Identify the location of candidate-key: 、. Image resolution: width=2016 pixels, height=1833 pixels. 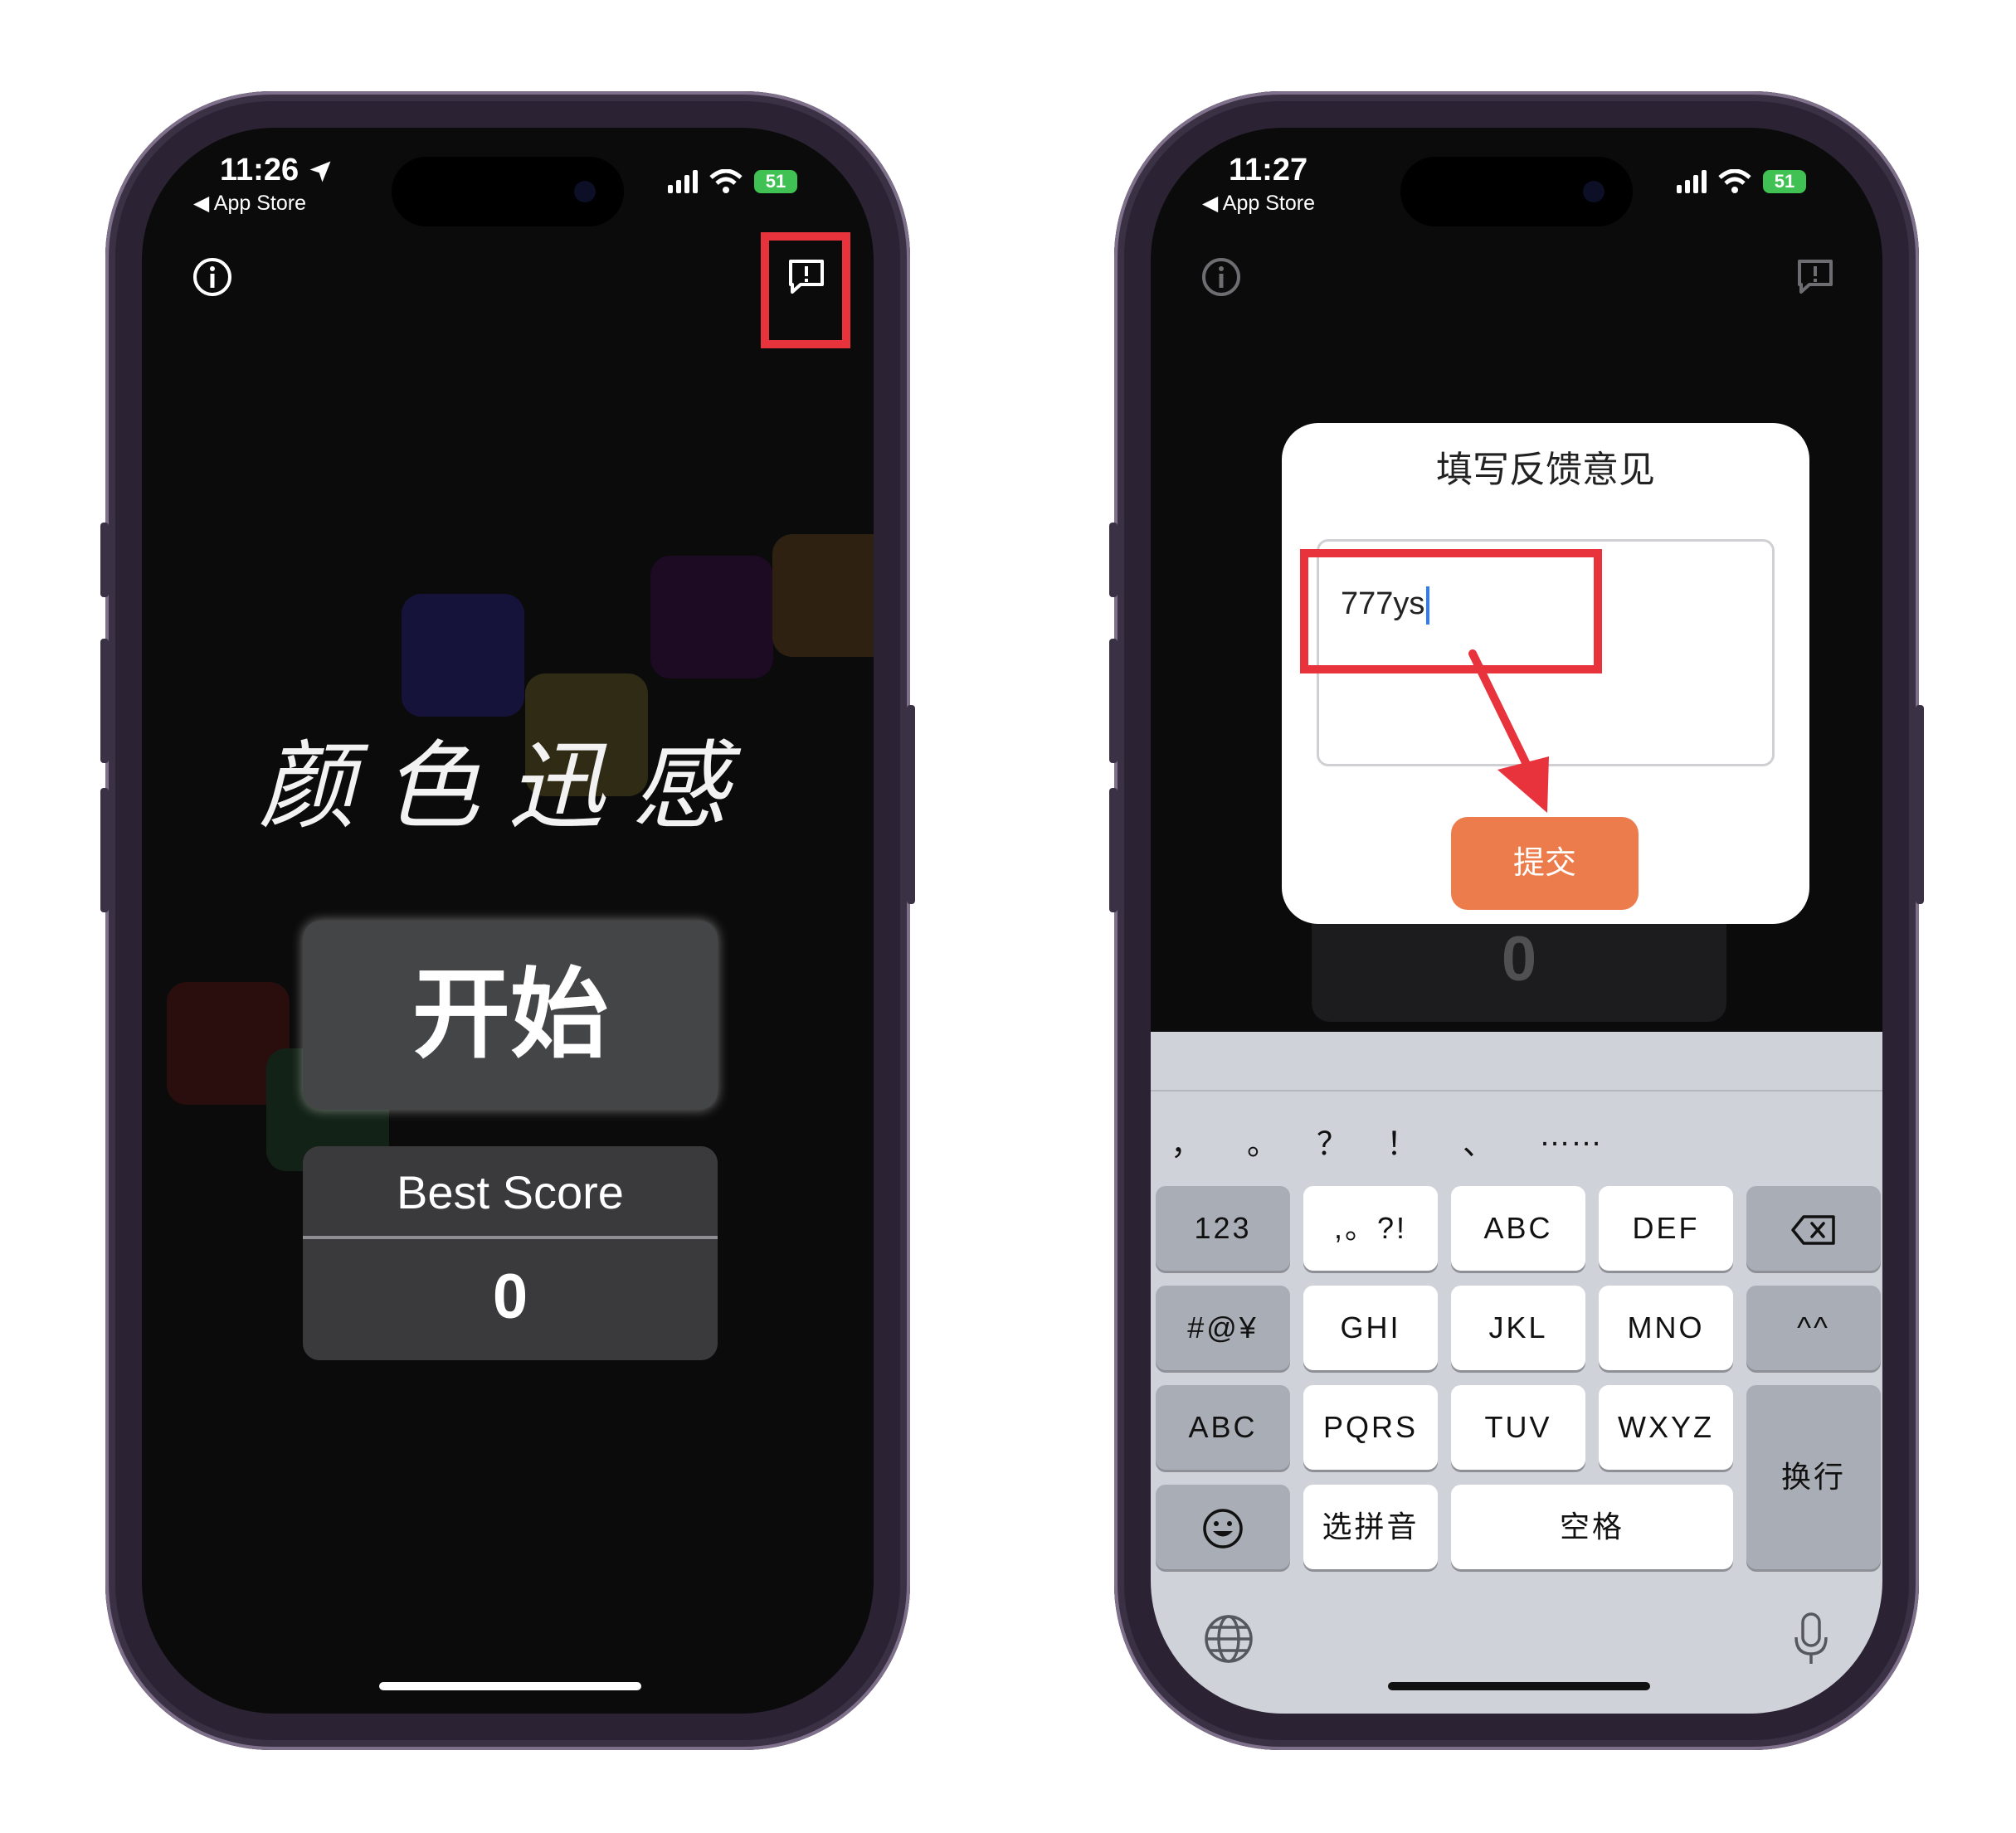
(1478, 1141).